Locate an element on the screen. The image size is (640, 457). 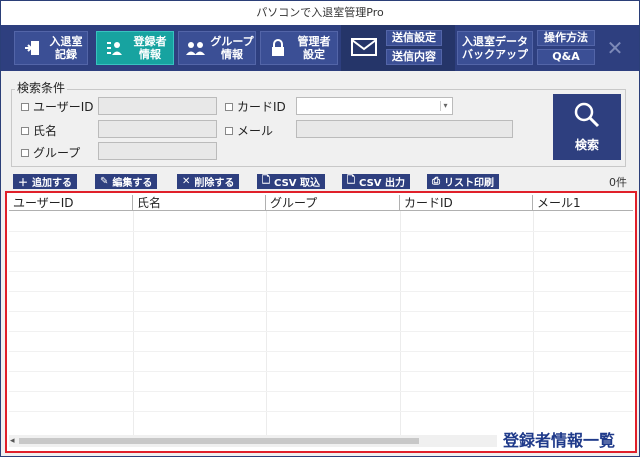
csv-export-label: CSV 出力 is located at coordinates (382, 183).